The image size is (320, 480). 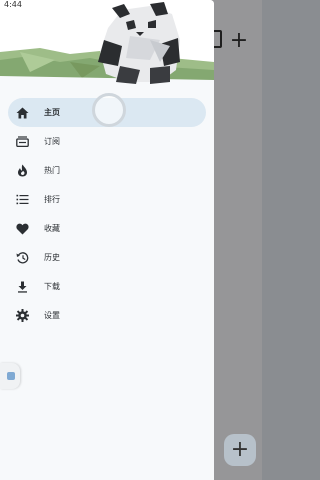 What do you see at coordinates (52, 199) in the screenshot?
I see `menu-item-label: 排行` at bounding box center [52, 199].